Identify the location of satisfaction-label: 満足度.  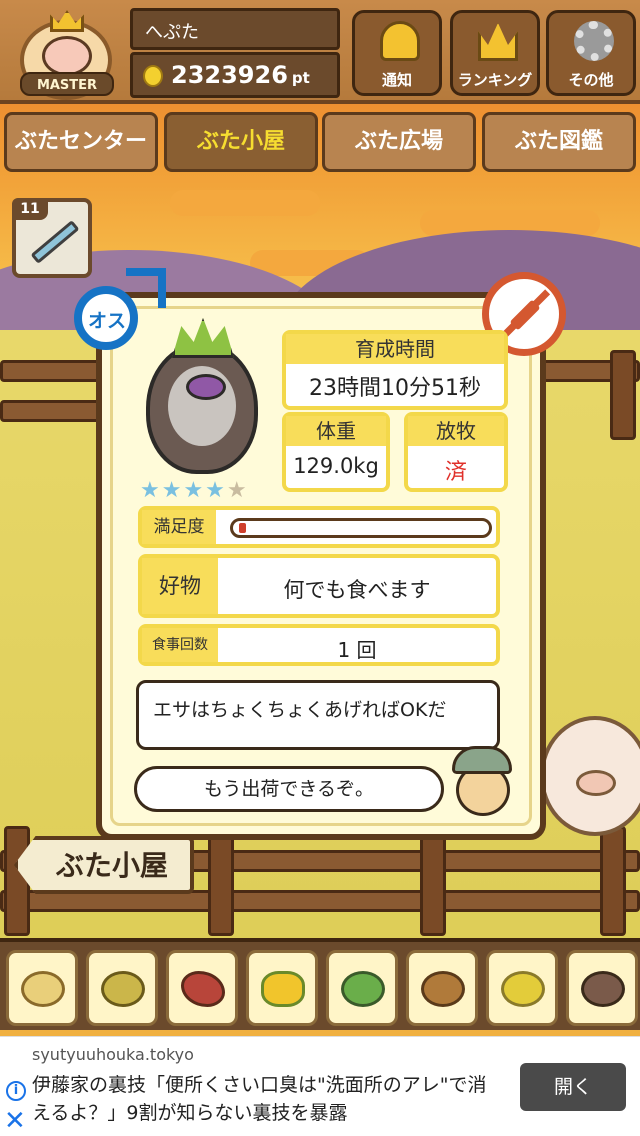
(179, 527).